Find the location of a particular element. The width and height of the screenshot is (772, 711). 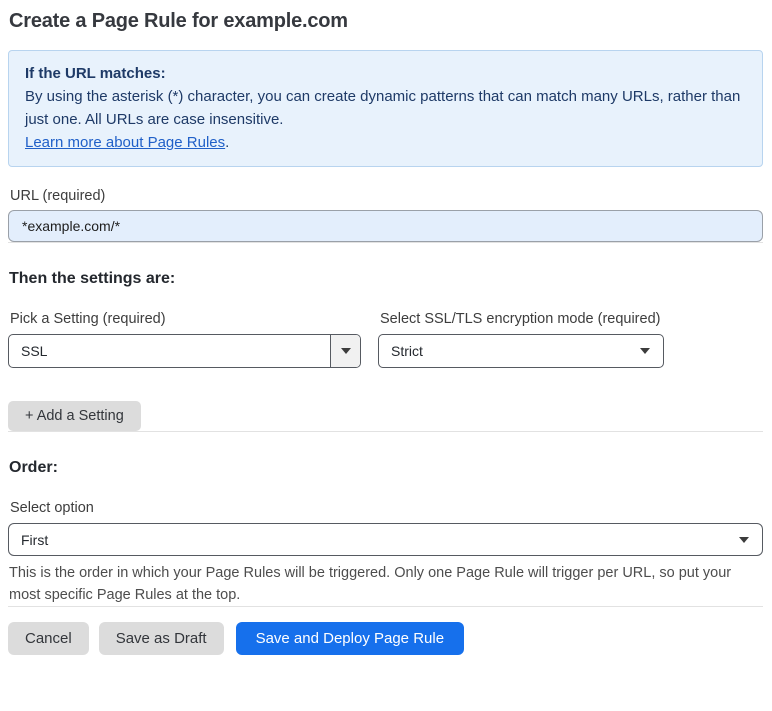

add-setting-button: + Add a Setting is located at coordinates (74, 416).